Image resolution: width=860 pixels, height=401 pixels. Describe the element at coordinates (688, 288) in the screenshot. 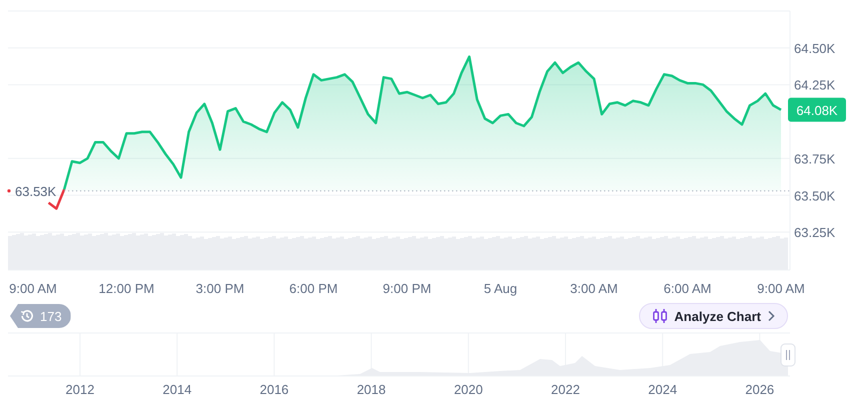

I see `x-axis-label: 6:00 AM` at that location.